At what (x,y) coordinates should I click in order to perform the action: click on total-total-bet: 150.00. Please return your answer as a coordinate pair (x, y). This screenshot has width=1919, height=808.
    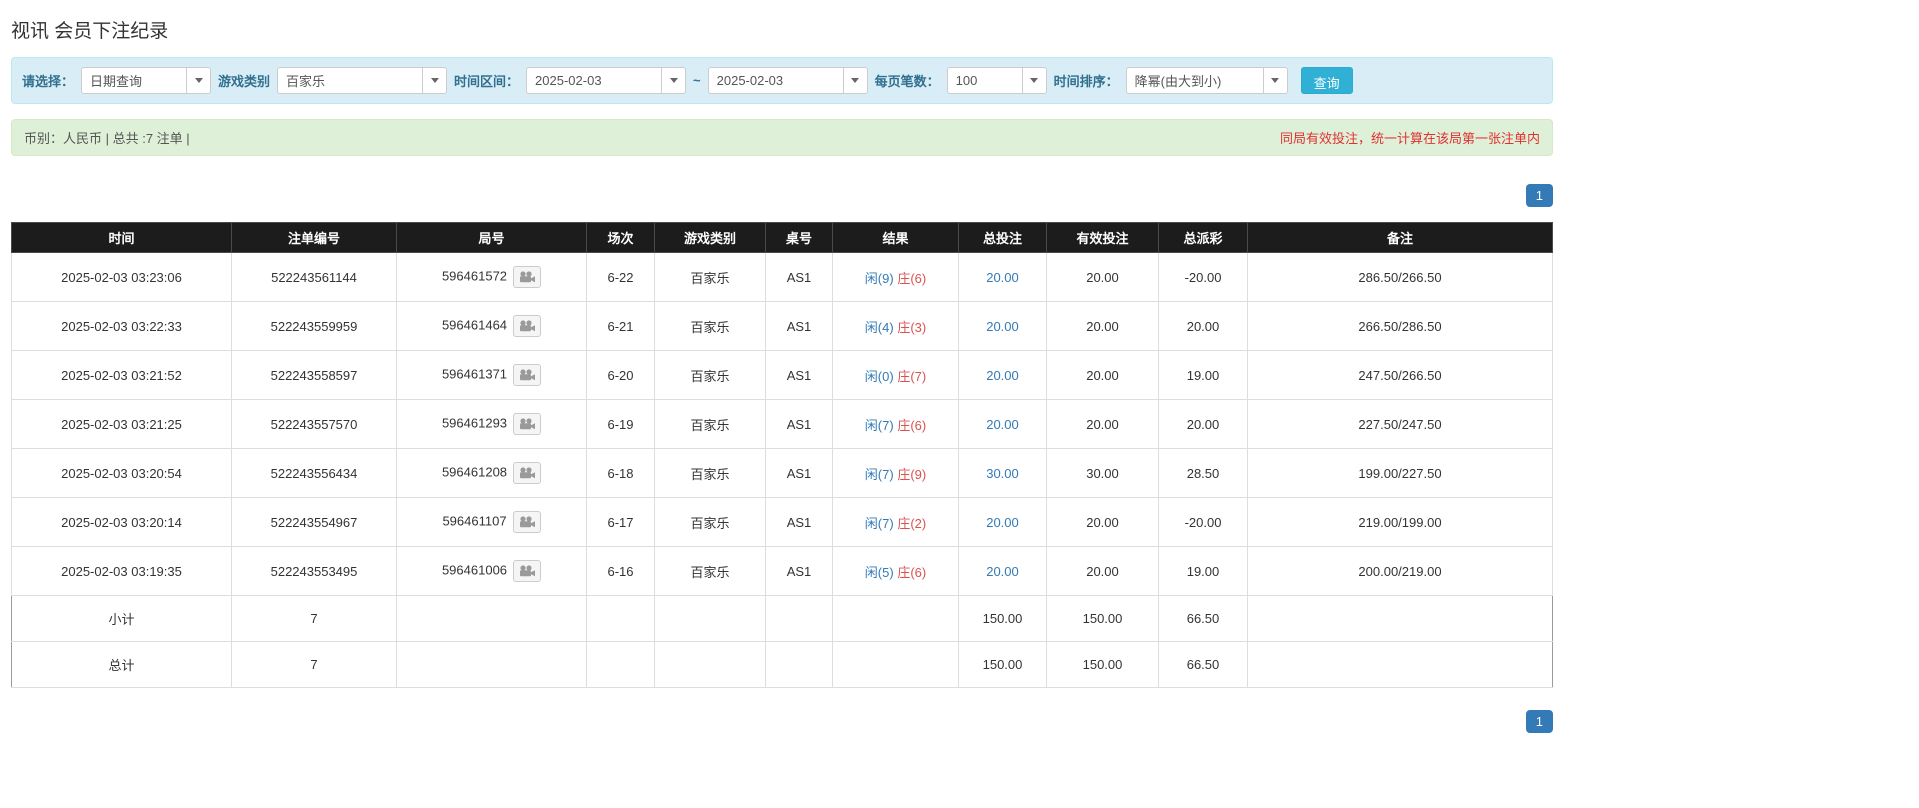
    Looking at the image, I should click on (1002, 664).